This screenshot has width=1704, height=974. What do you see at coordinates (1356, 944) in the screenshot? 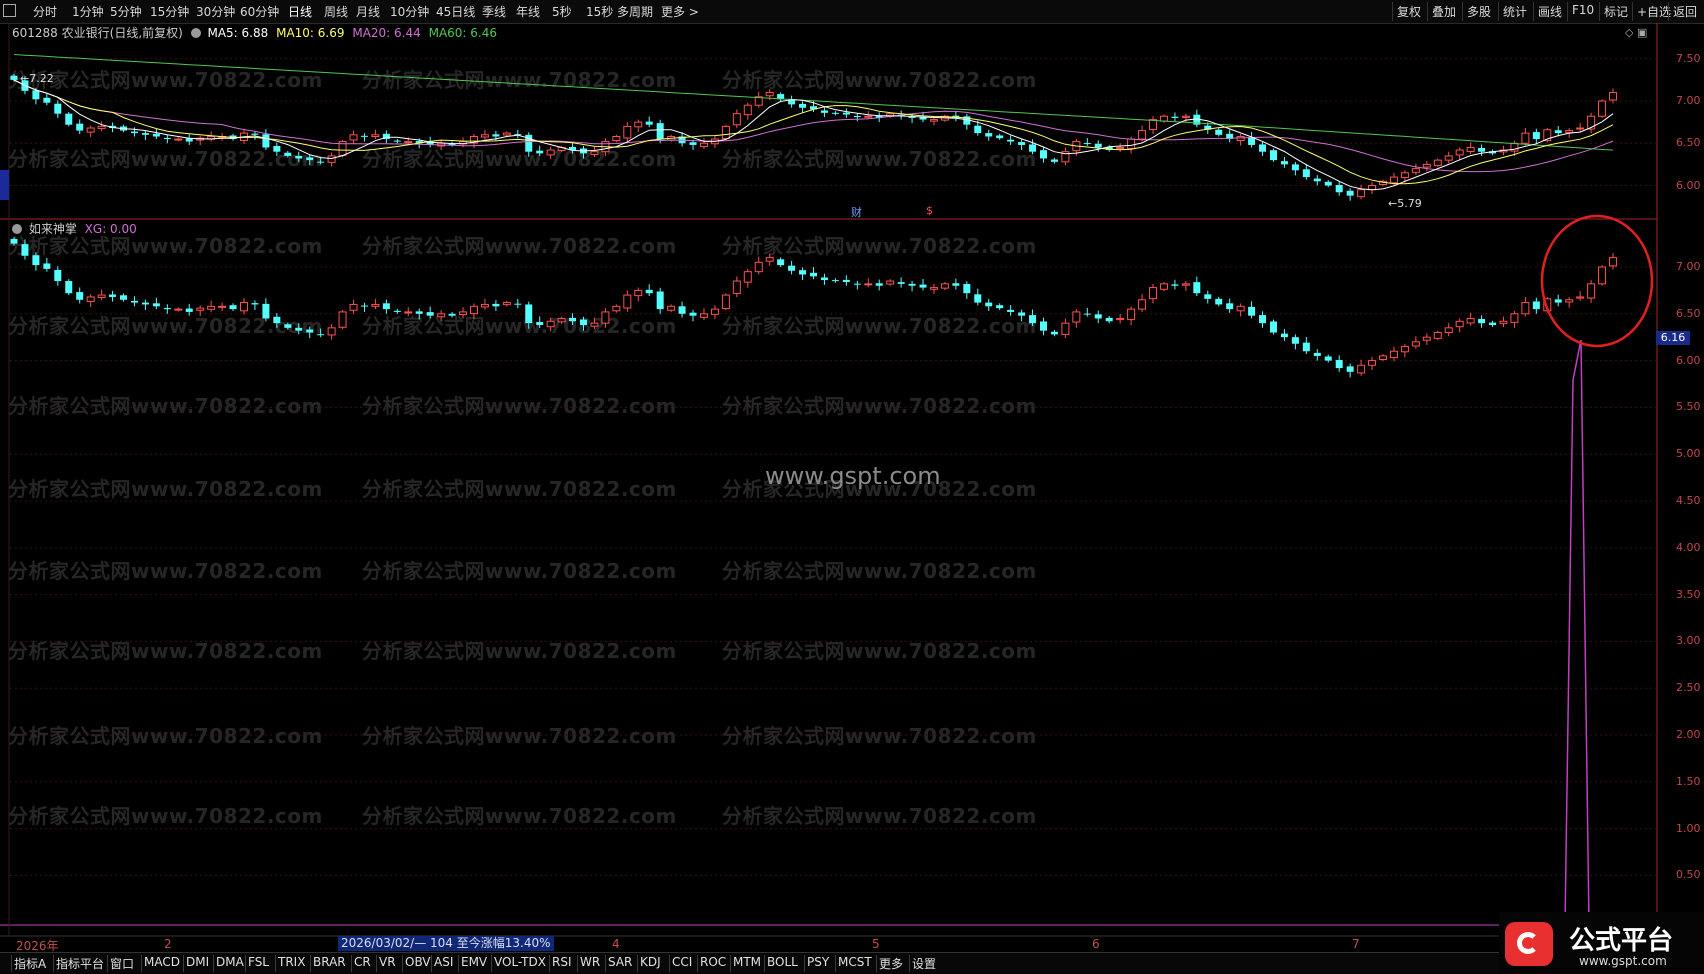
I see `date-label: 7` at bounding box center [1356, 944].